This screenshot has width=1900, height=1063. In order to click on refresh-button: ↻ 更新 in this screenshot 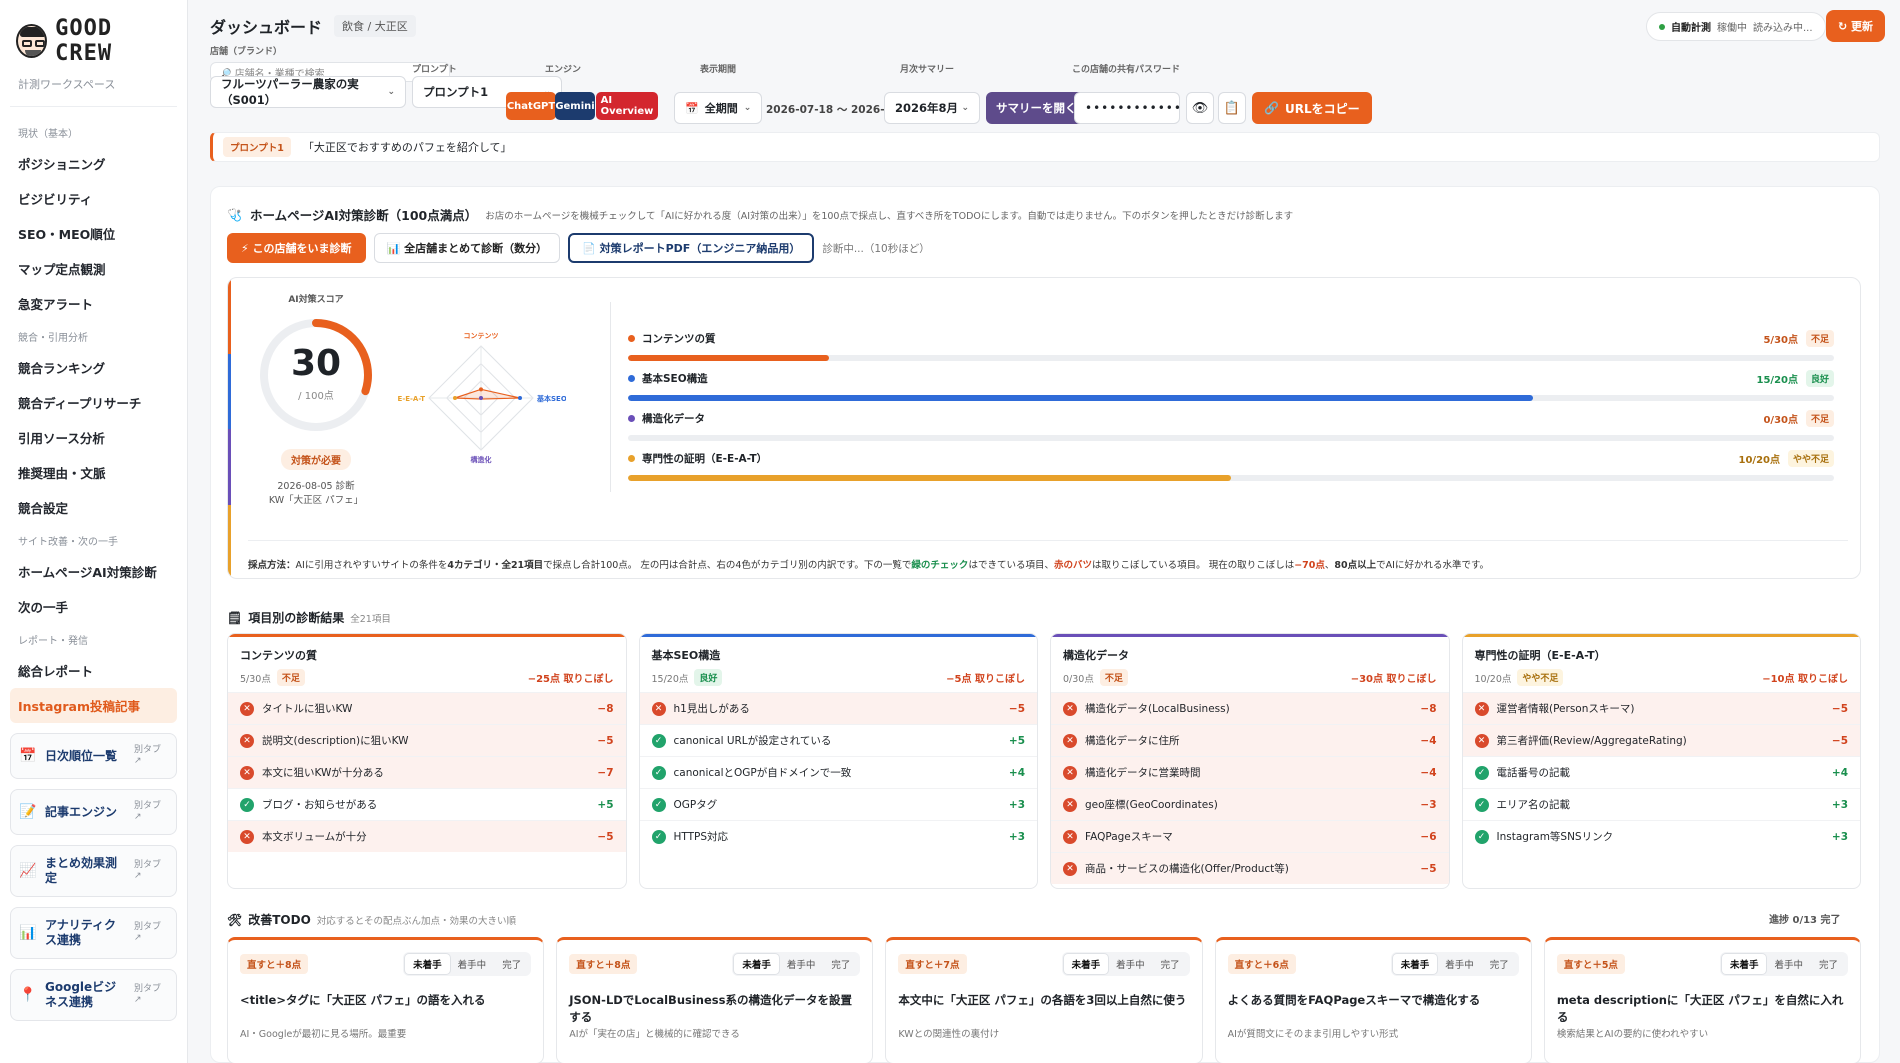, I will do `click(1856, 26)`.